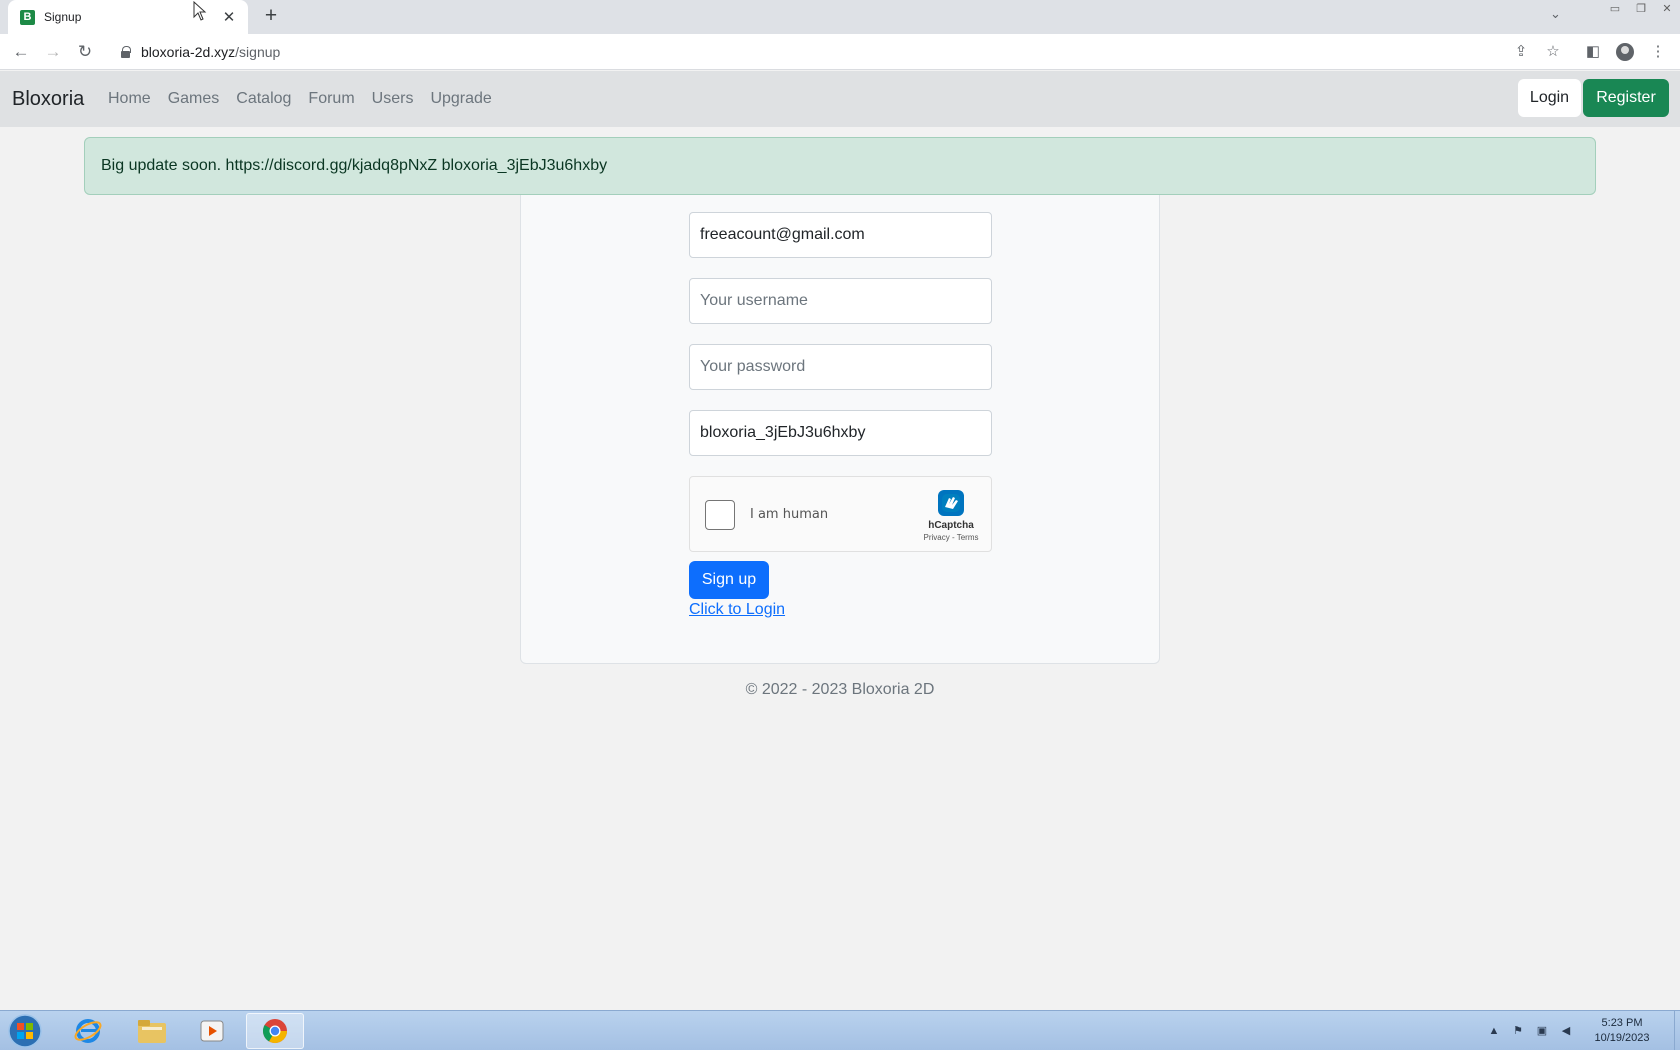 The height and width of the screenshot is (1050, 1680). I want to click on captcha-checkbox, so click(720, 515).